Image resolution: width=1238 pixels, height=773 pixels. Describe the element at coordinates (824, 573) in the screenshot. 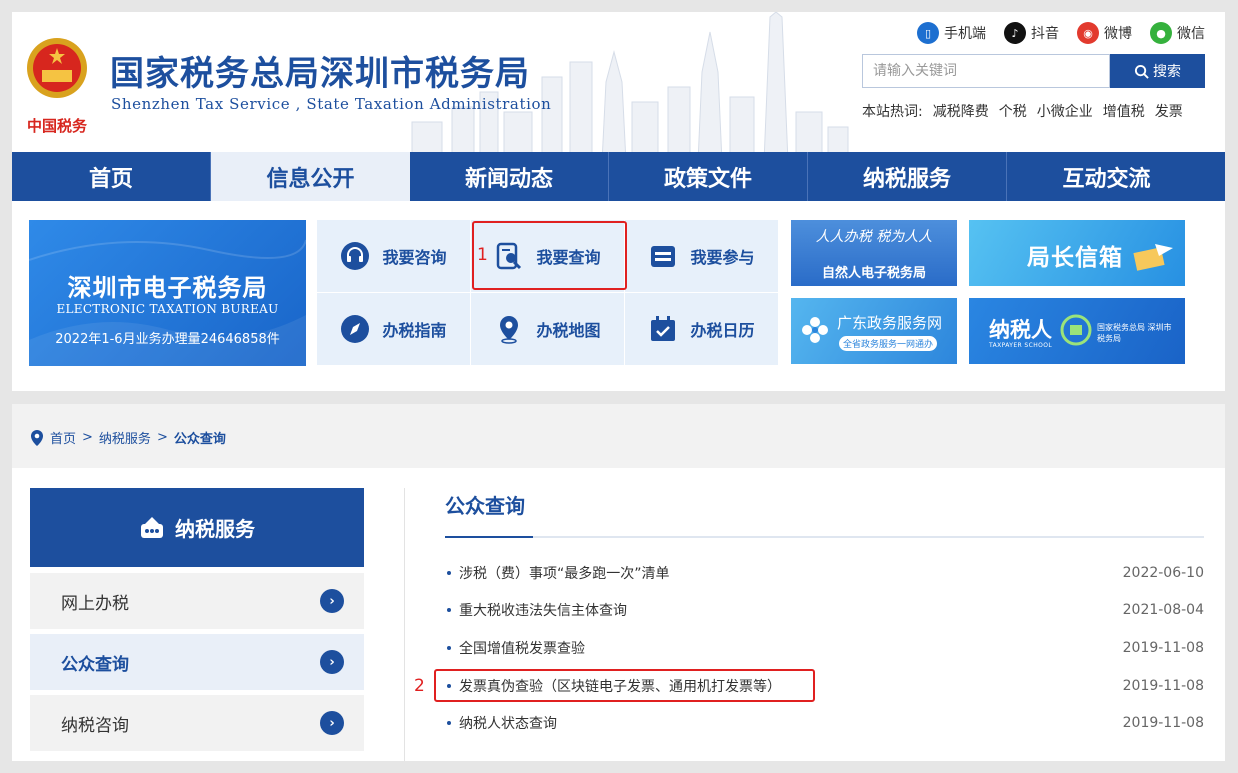

I see `list-item: 涉税（费）事项“最多跑一次”清单 2022-06-10` at that location.